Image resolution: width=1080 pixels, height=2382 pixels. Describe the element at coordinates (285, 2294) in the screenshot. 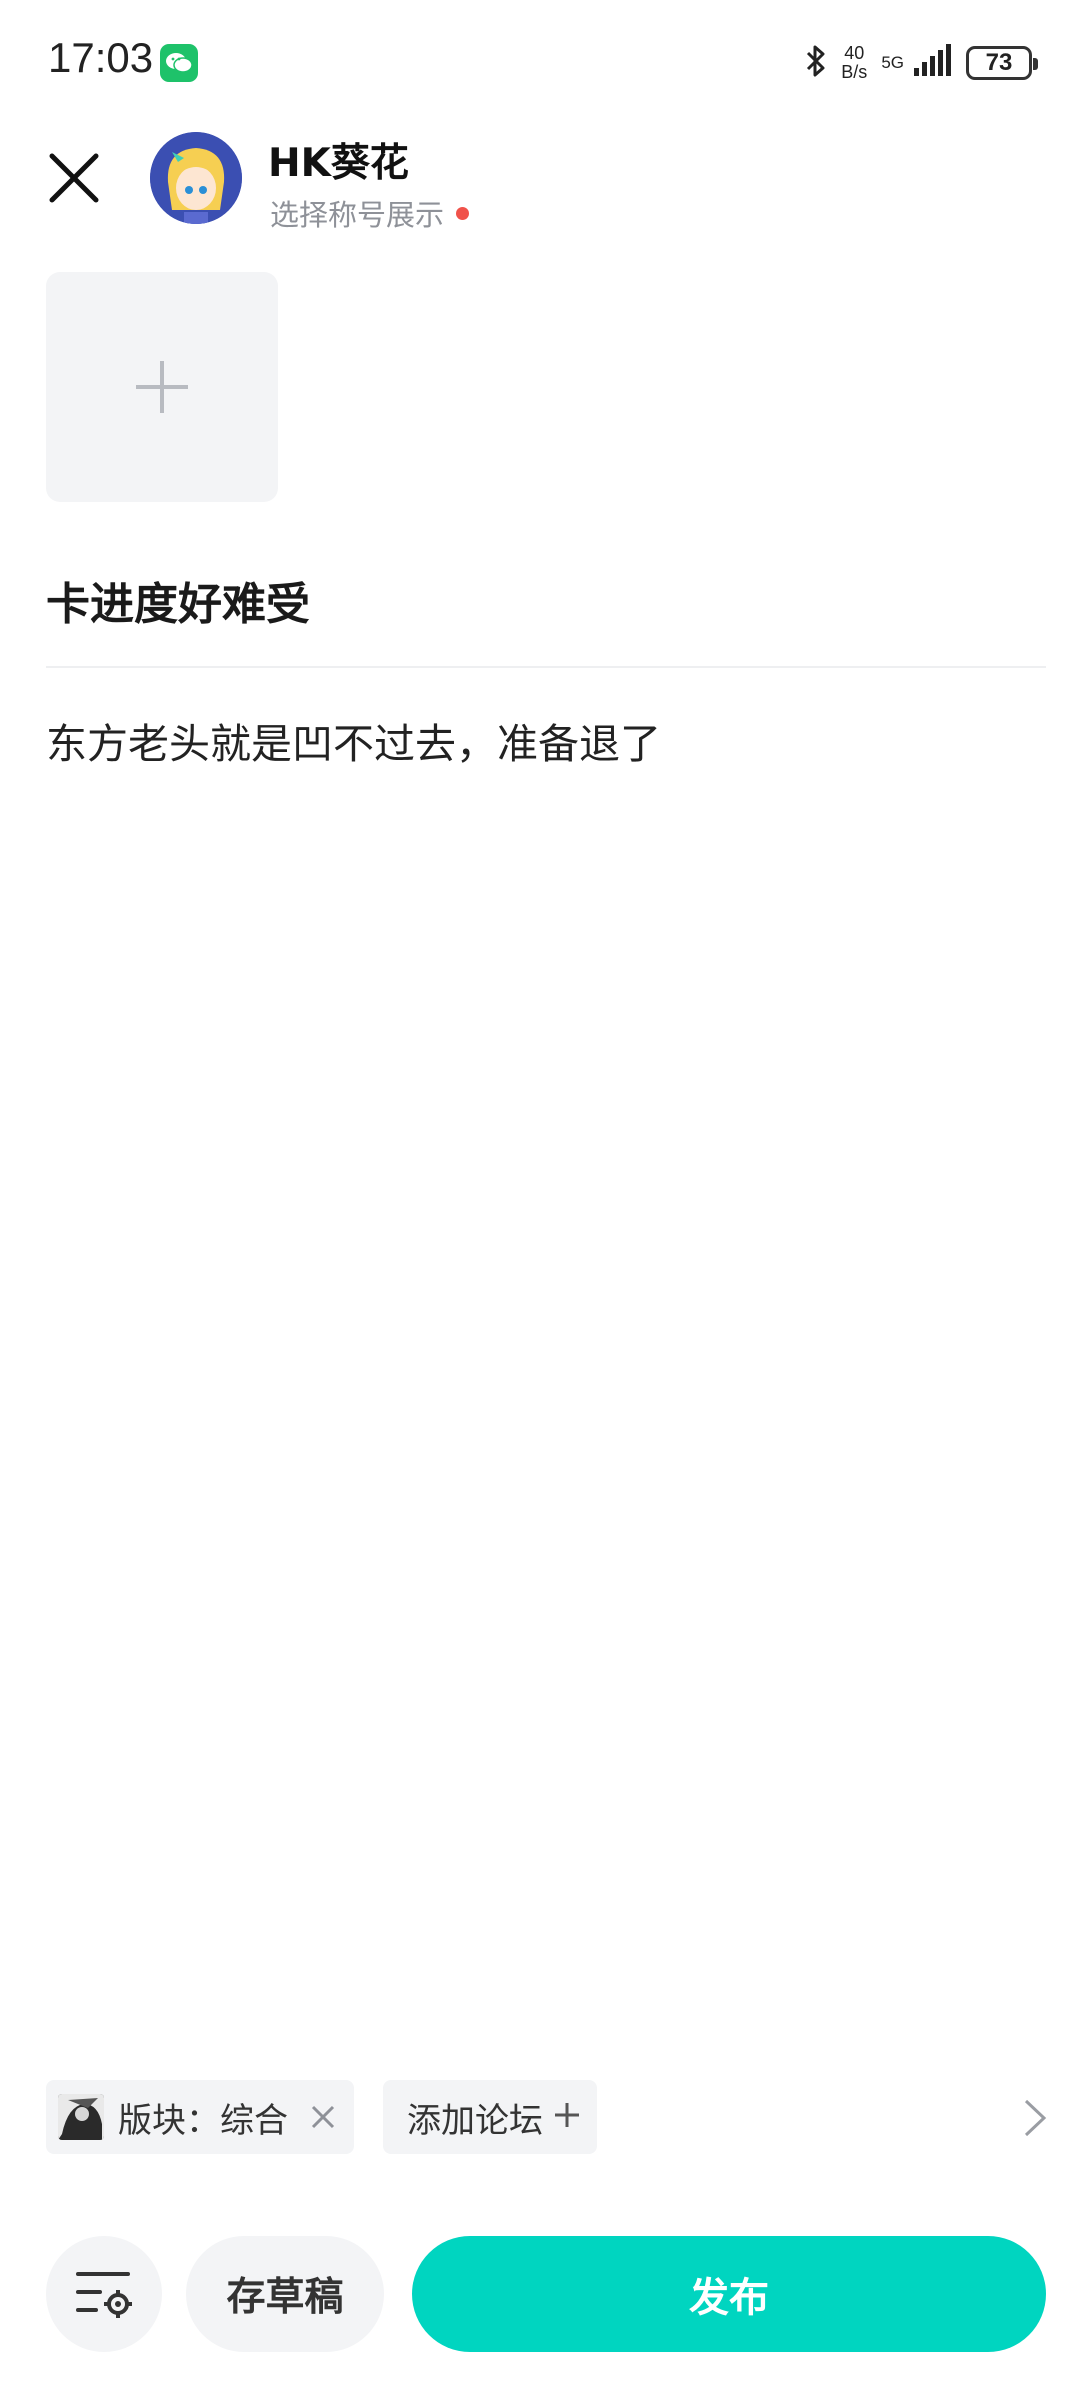

I see `save-draft-button: 存草稿` at that location.